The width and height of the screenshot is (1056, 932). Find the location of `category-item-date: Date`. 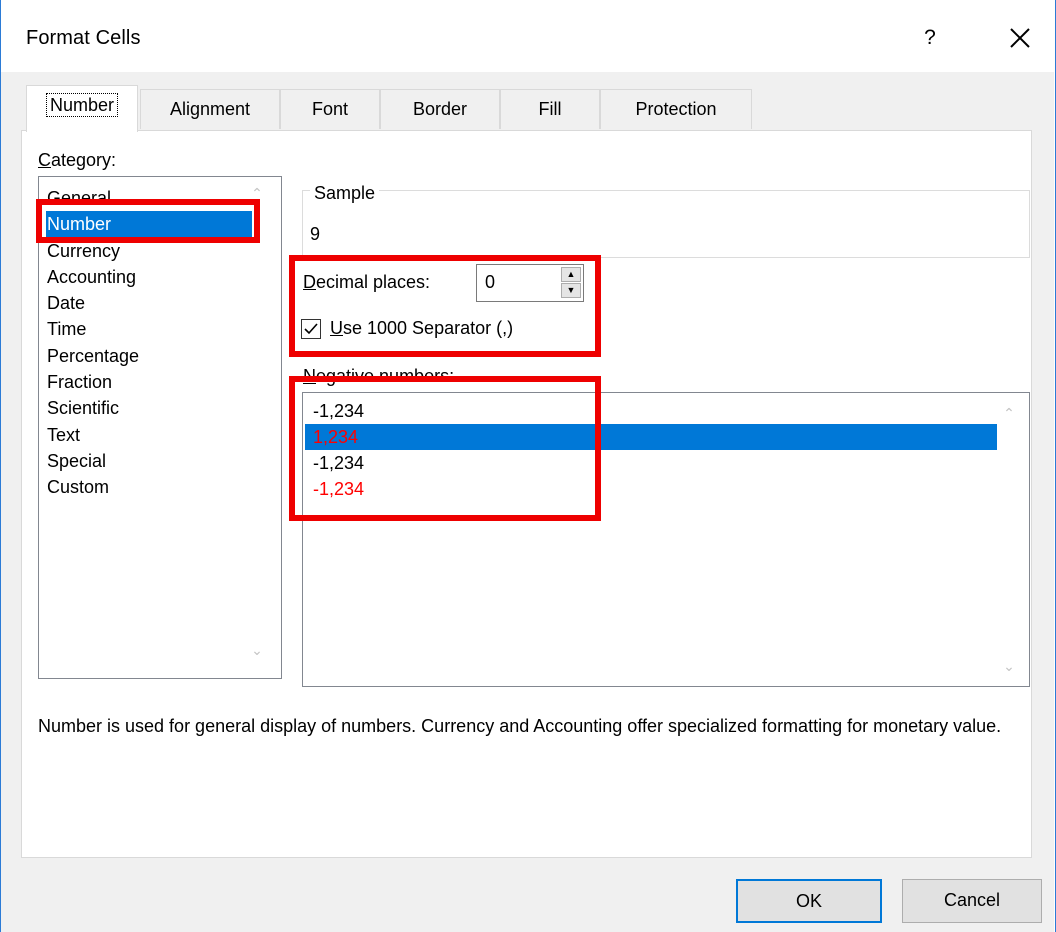

category-item-date: Date is located at coordinates (149, 303).